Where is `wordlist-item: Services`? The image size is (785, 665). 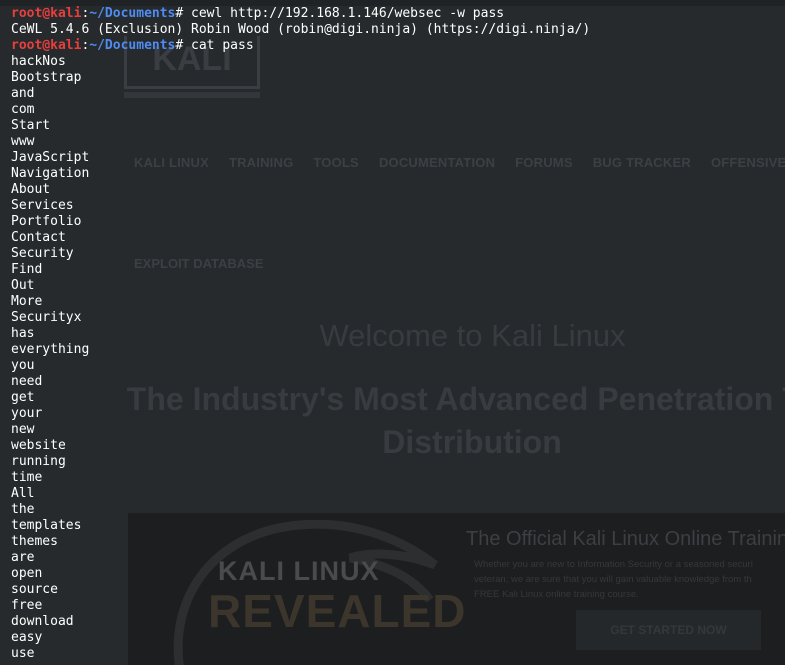 wordlist-item: Services is located at coordinates (42, 205).